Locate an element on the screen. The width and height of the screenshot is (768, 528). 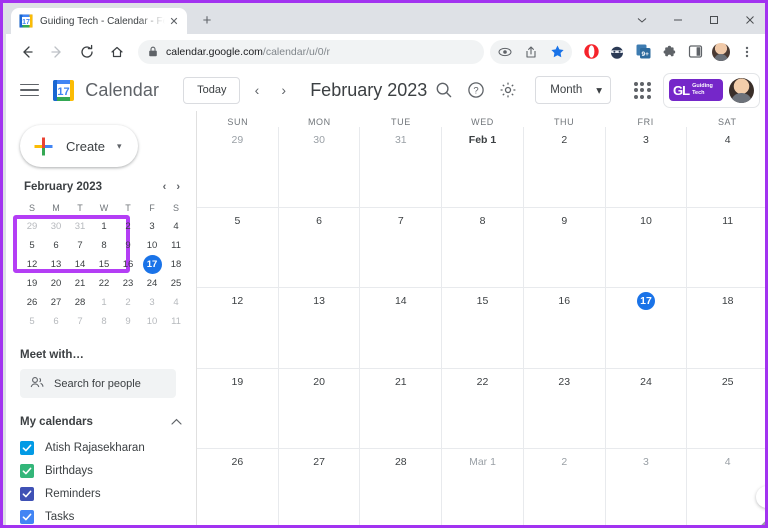
grid-day-number: 30 is located at coordinates (319, 140).